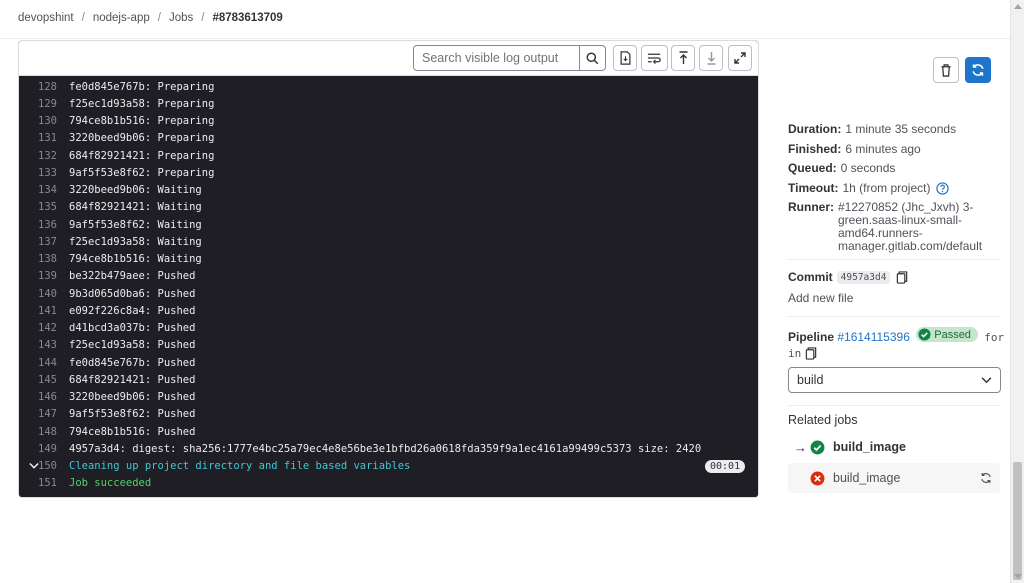 The width and height of the screenshot is (1024, 583). I want to click on log-line-number: 136, so click(44, 225).